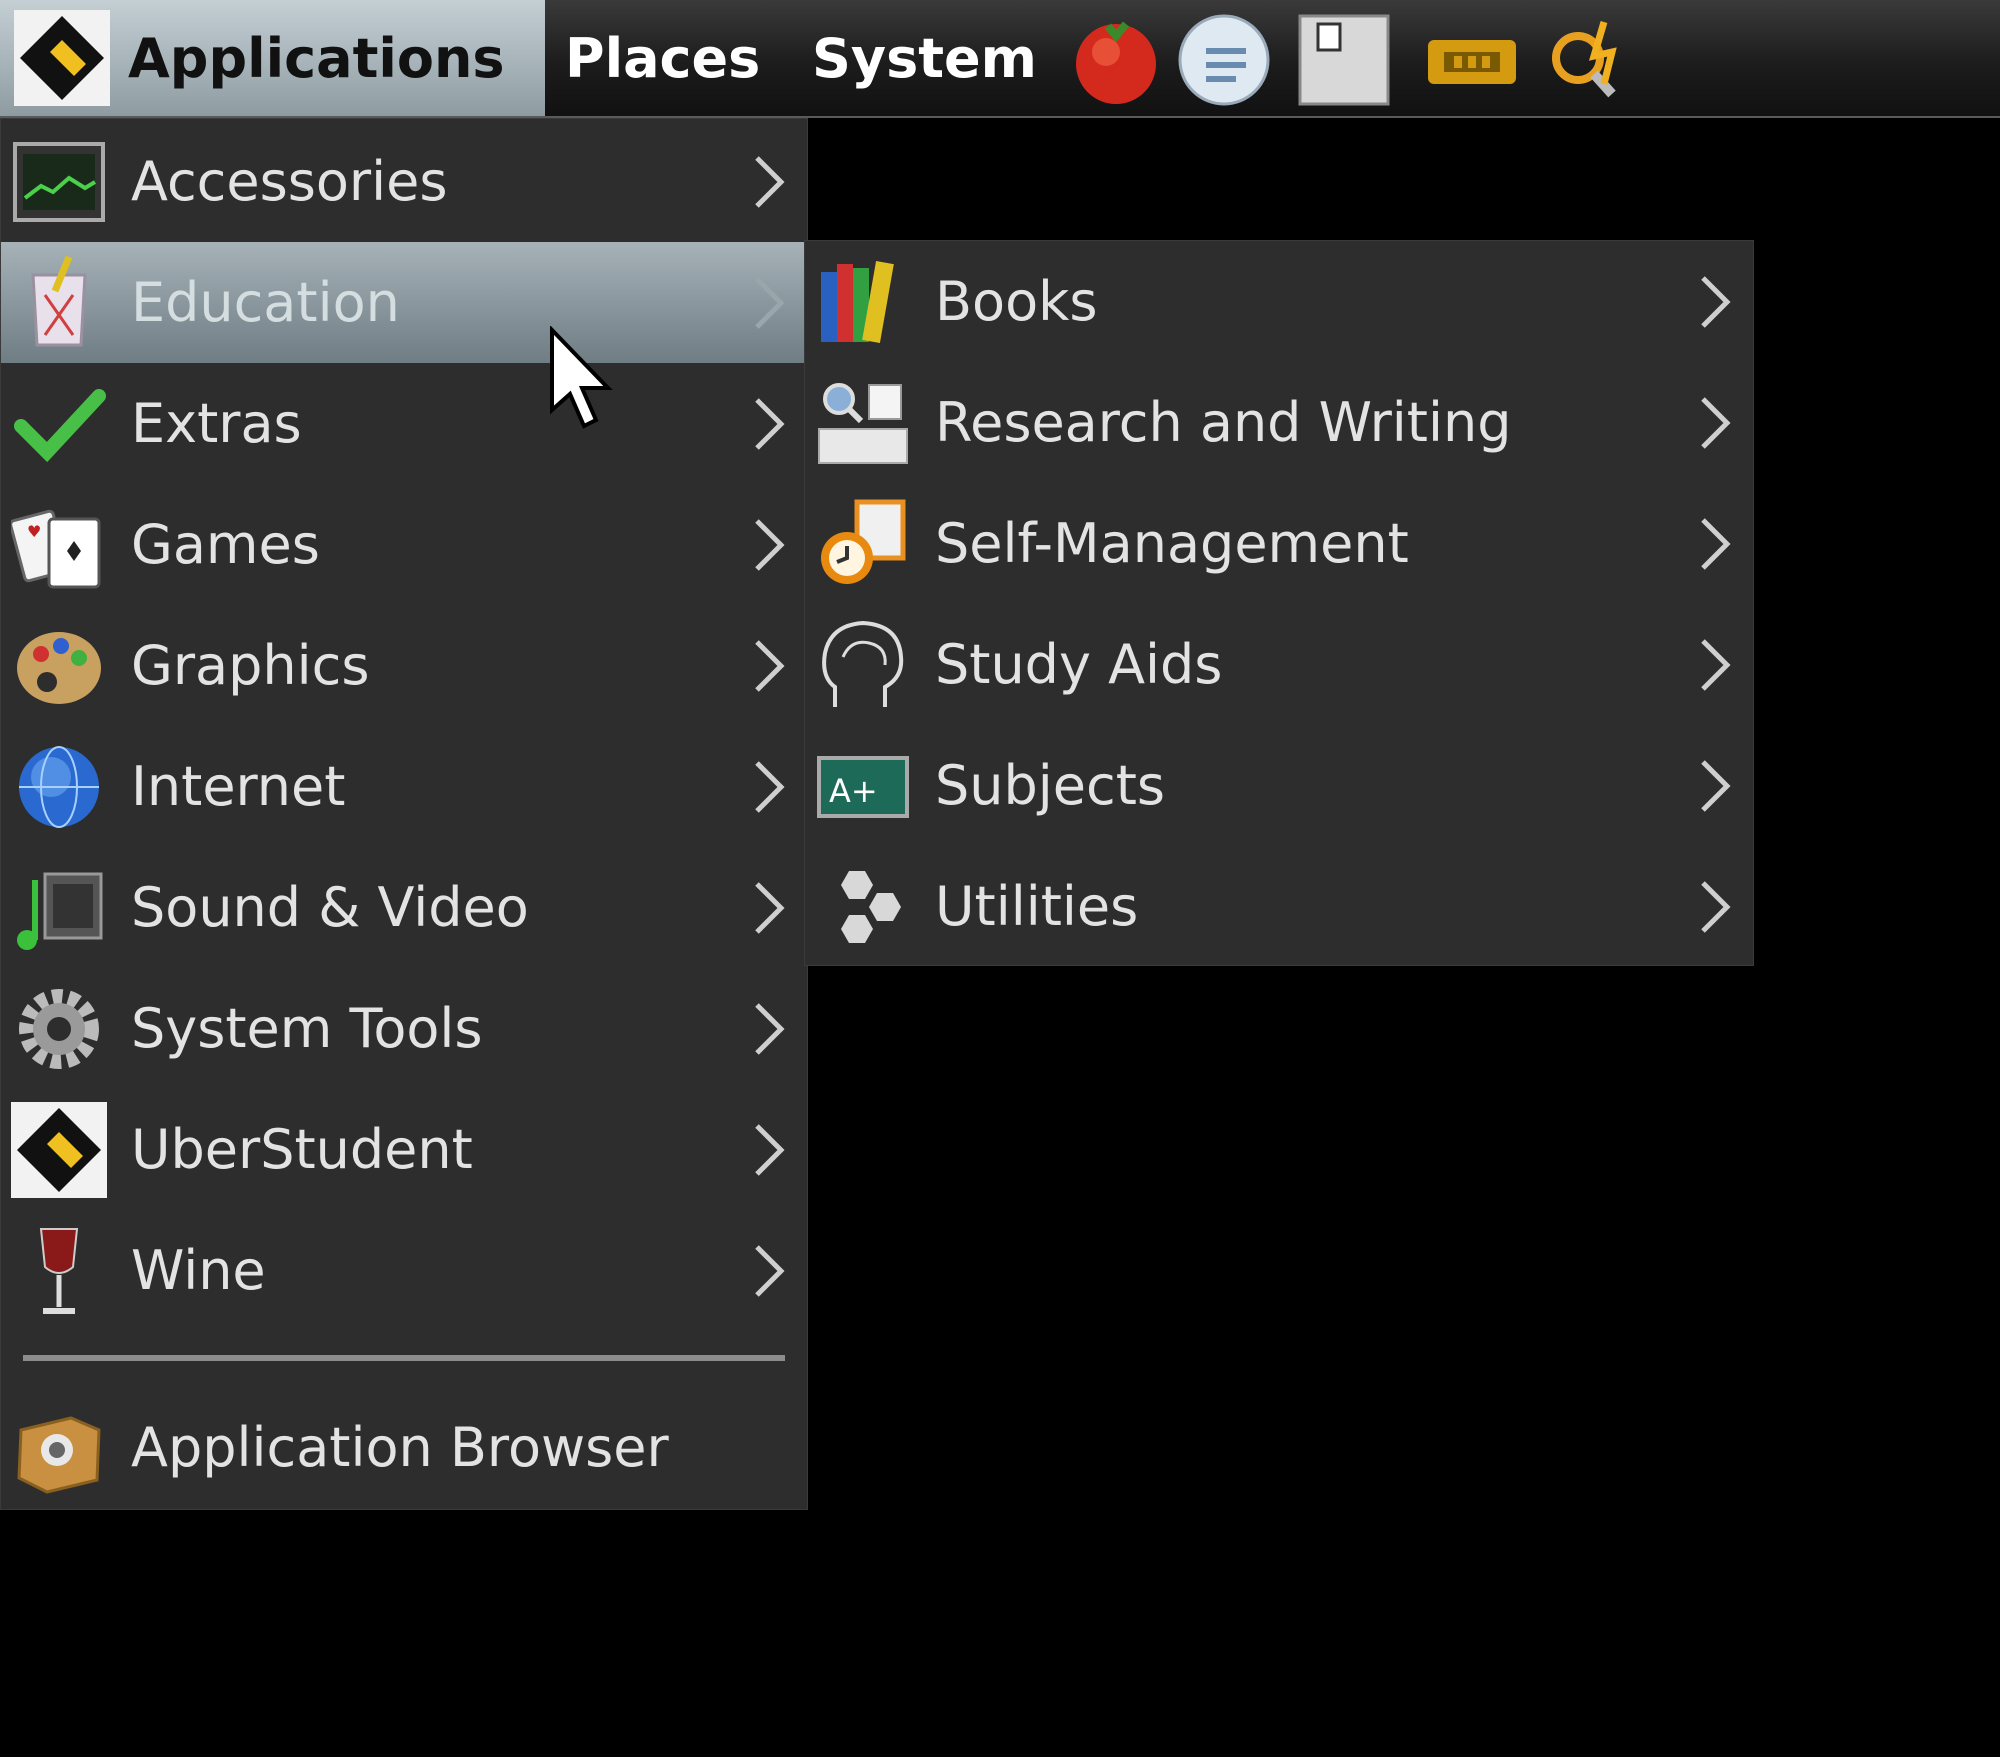  I want to click on chalkboard-icon: A+, so click(863, 786).